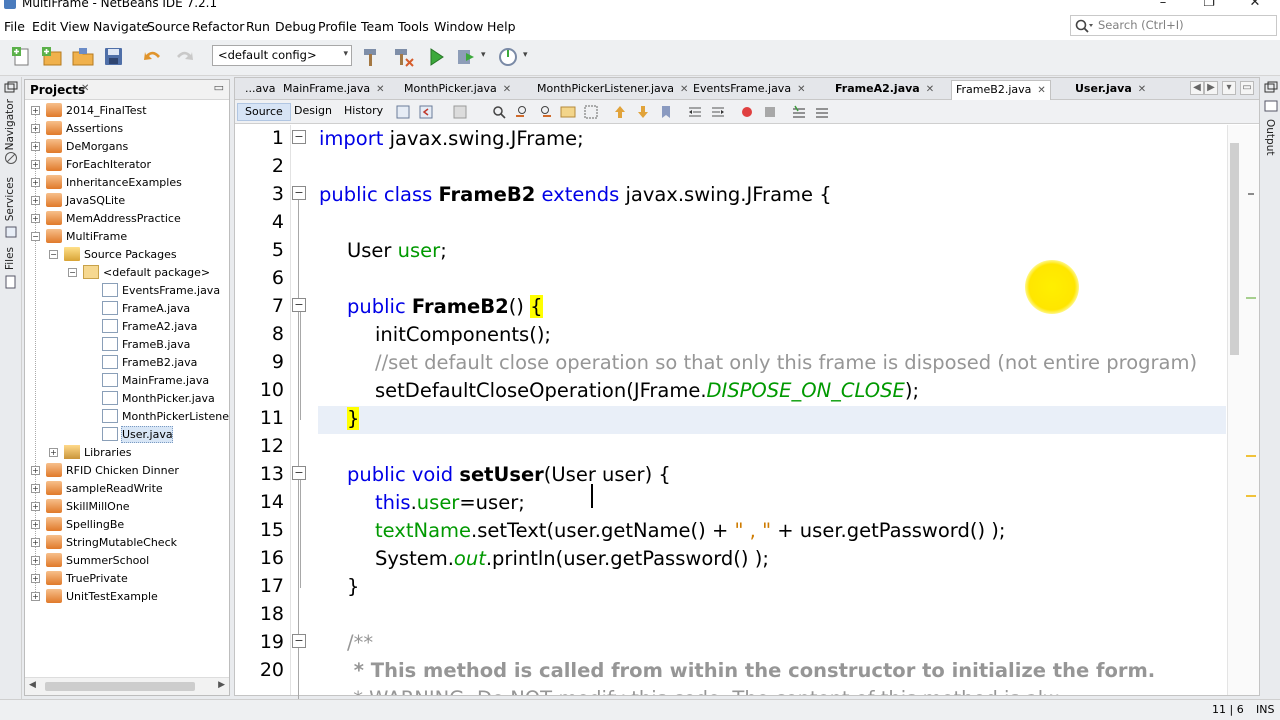  What do you see at coordinates (260, 90) in the screenshot?
I see `tab-ellipsis: ...ava` at bounding box center [260, 90].